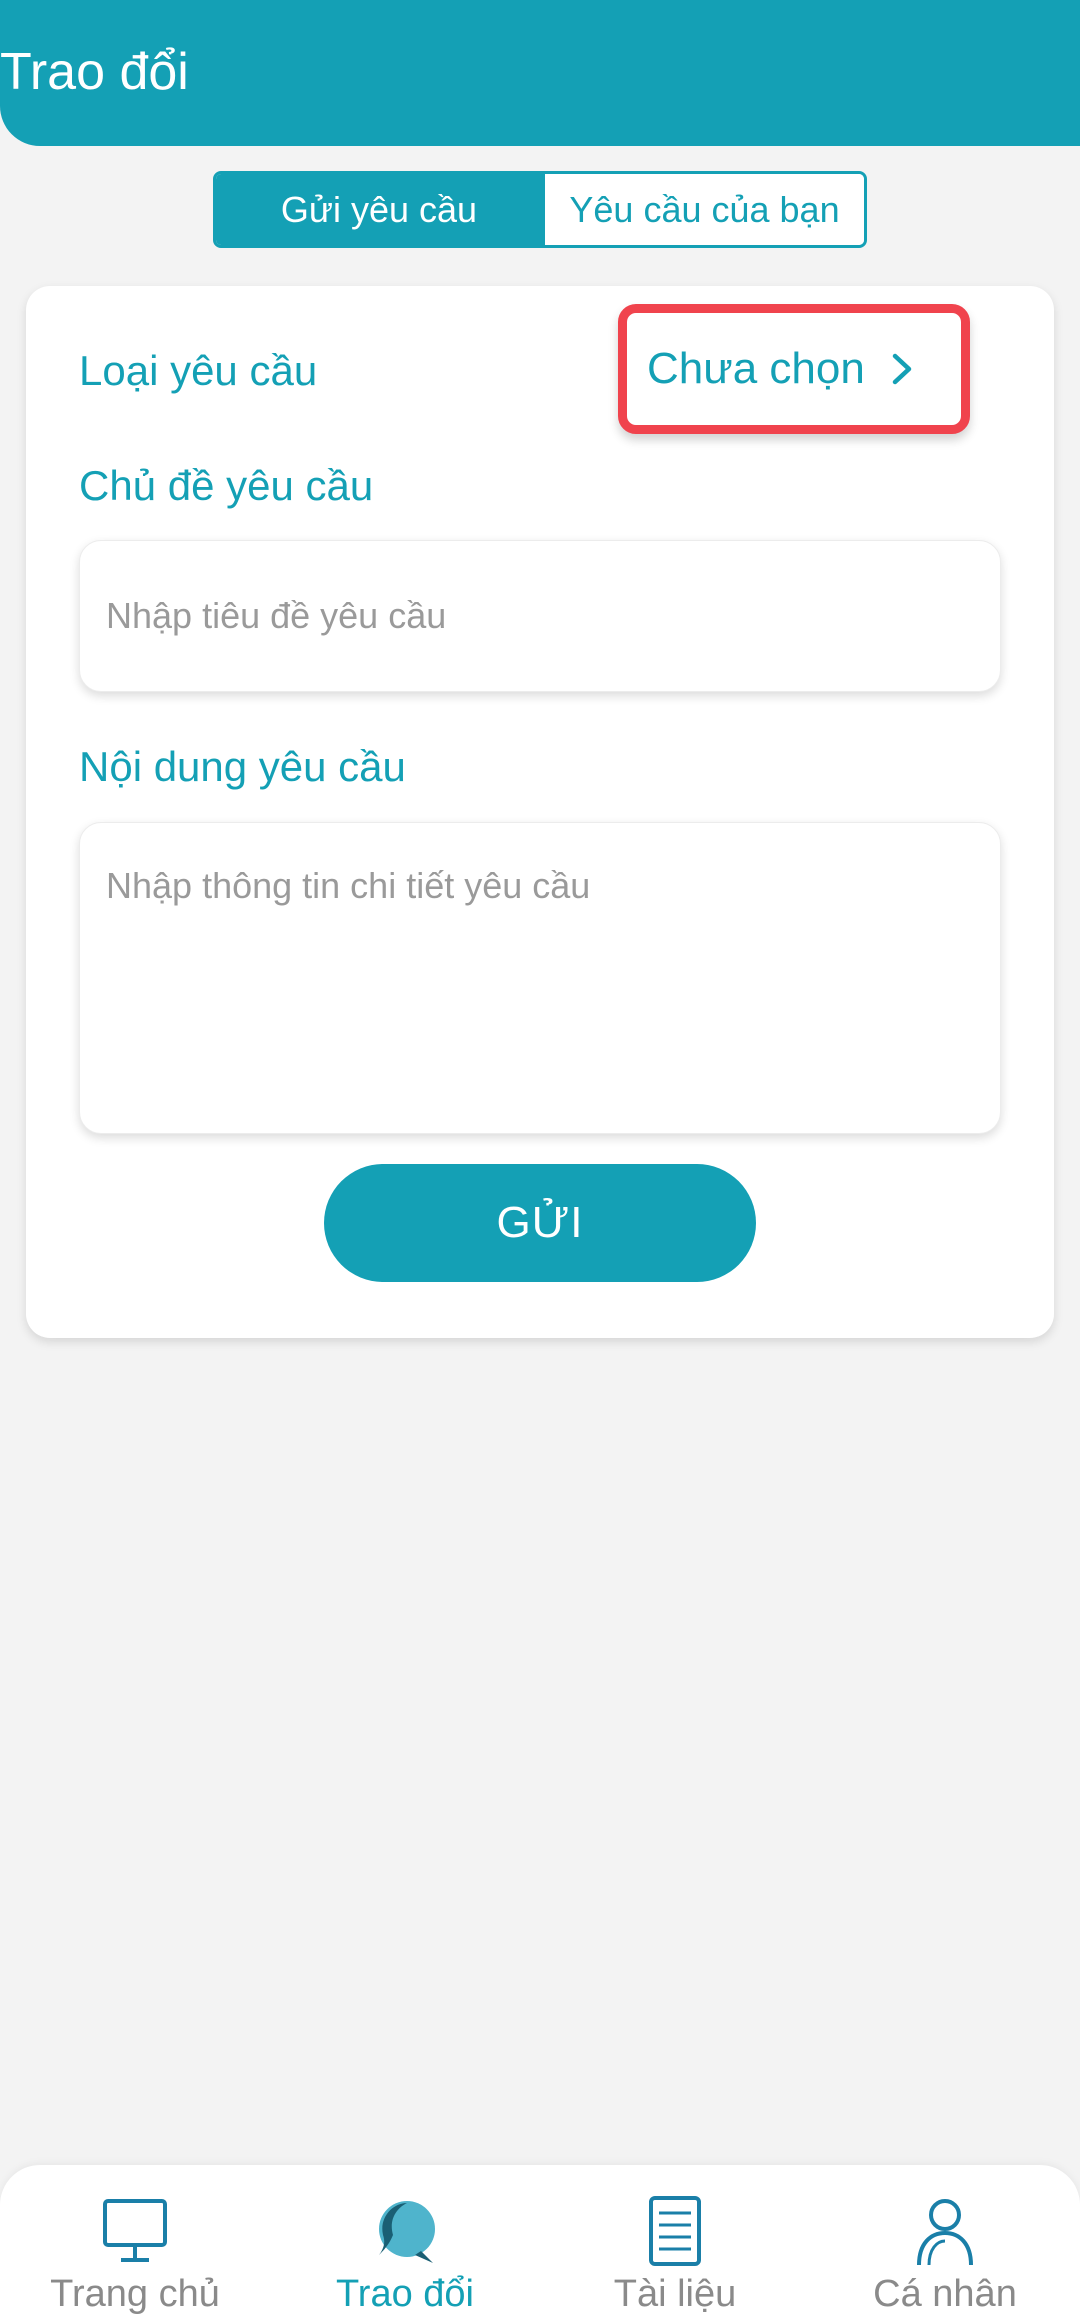  What do you see at coordinates (242, 766) in the screenshot?
I see `request-content-label: Nội dung yêu cầu` at bounding box center [242, 766].